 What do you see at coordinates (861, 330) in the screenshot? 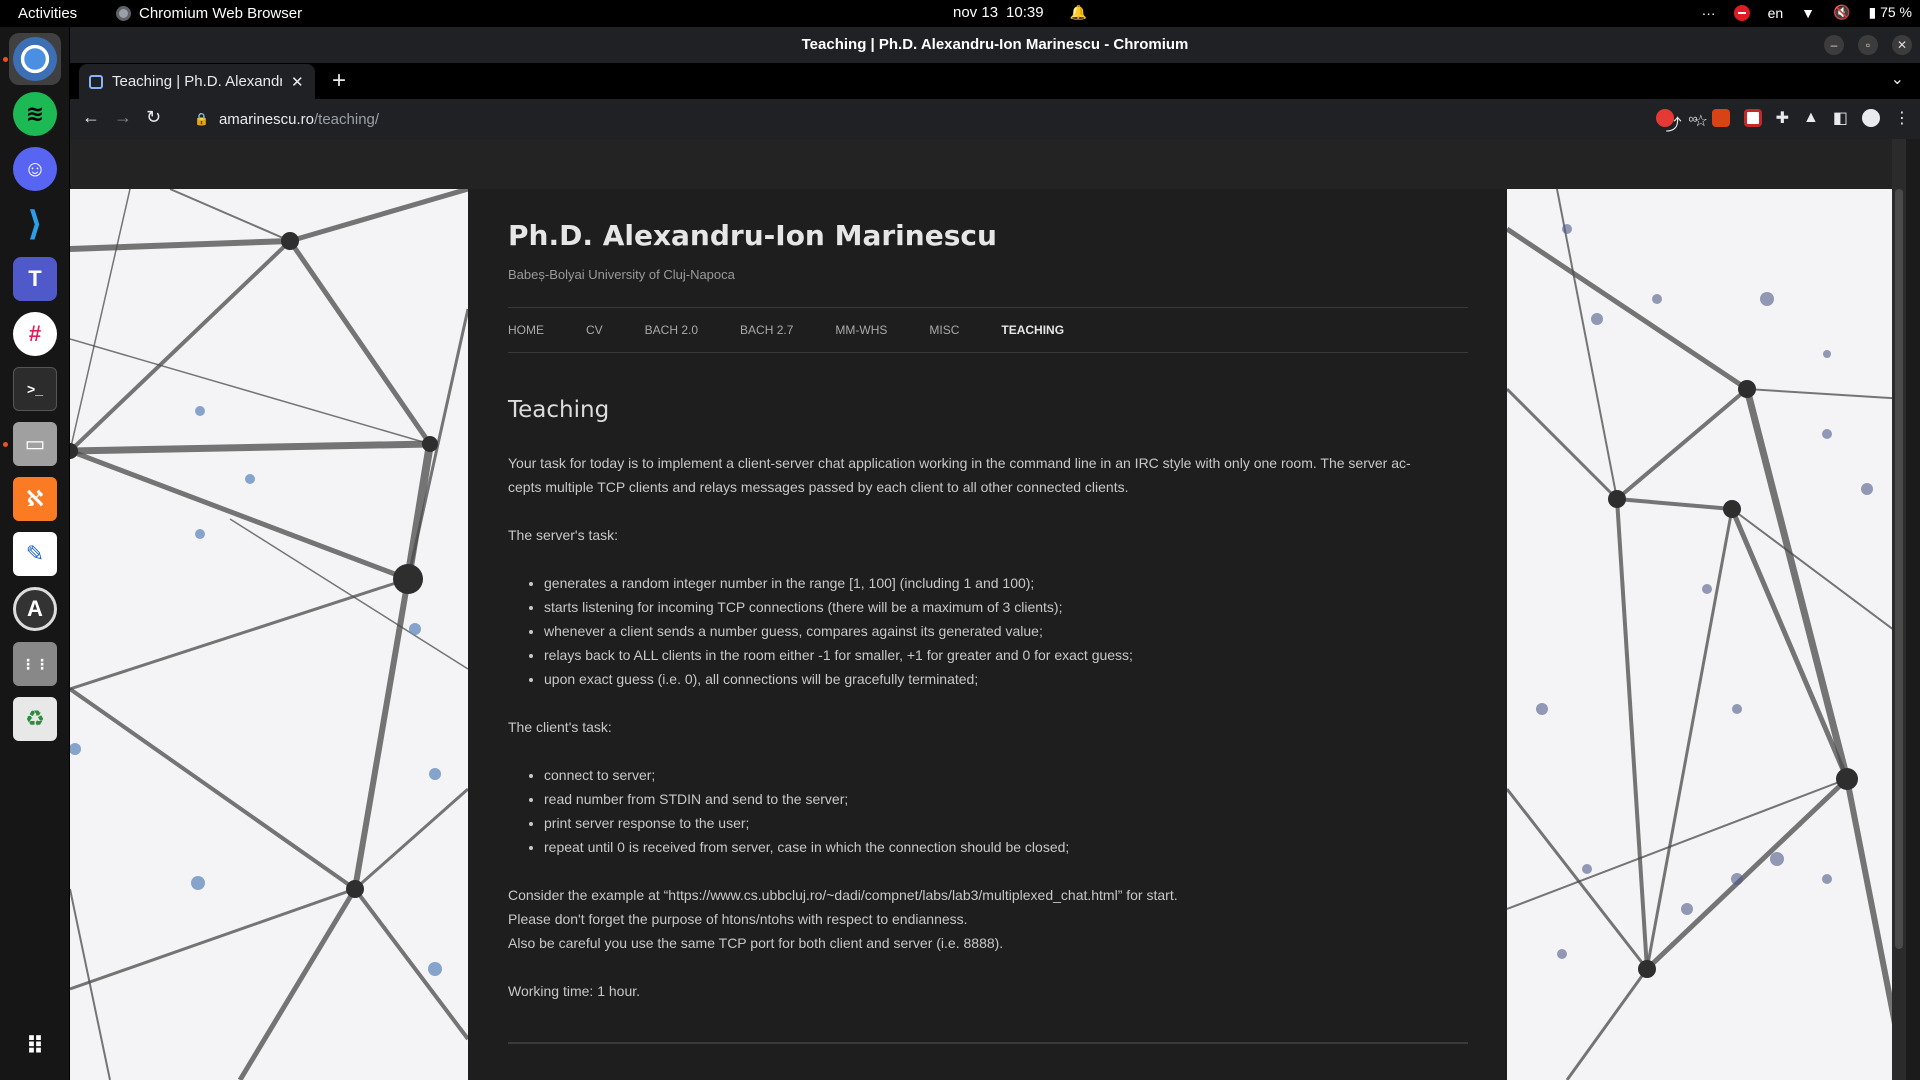
I see `nav-mm-whs: MM-WHS` at bounding box center [861, 330].